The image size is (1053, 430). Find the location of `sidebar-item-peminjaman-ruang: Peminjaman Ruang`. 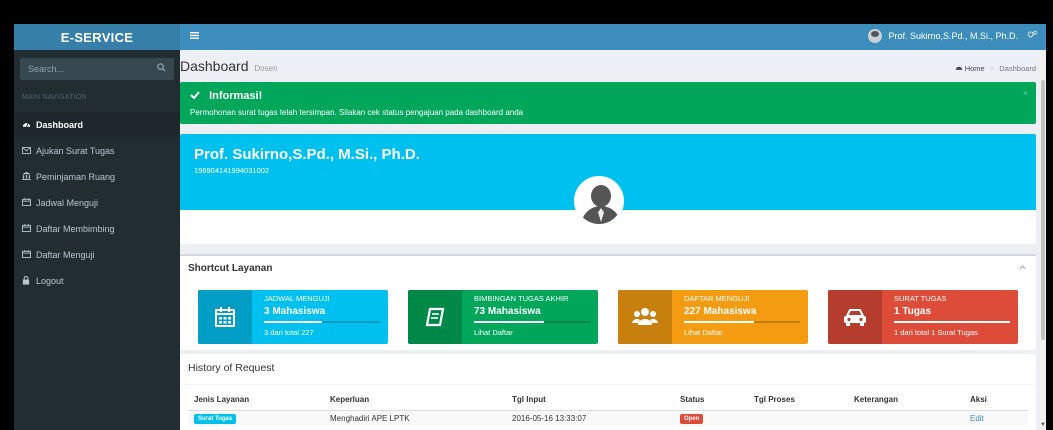

sidebar-item-peminjaman-ruang: Peminjaman Ruang is located at coordinates (97, 177).